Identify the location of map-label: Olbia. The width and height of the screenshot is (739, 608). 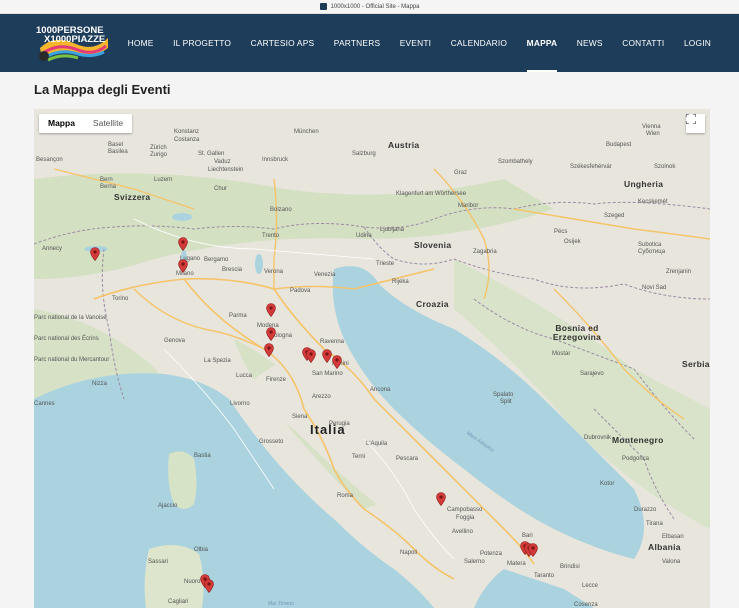
(201, 550).